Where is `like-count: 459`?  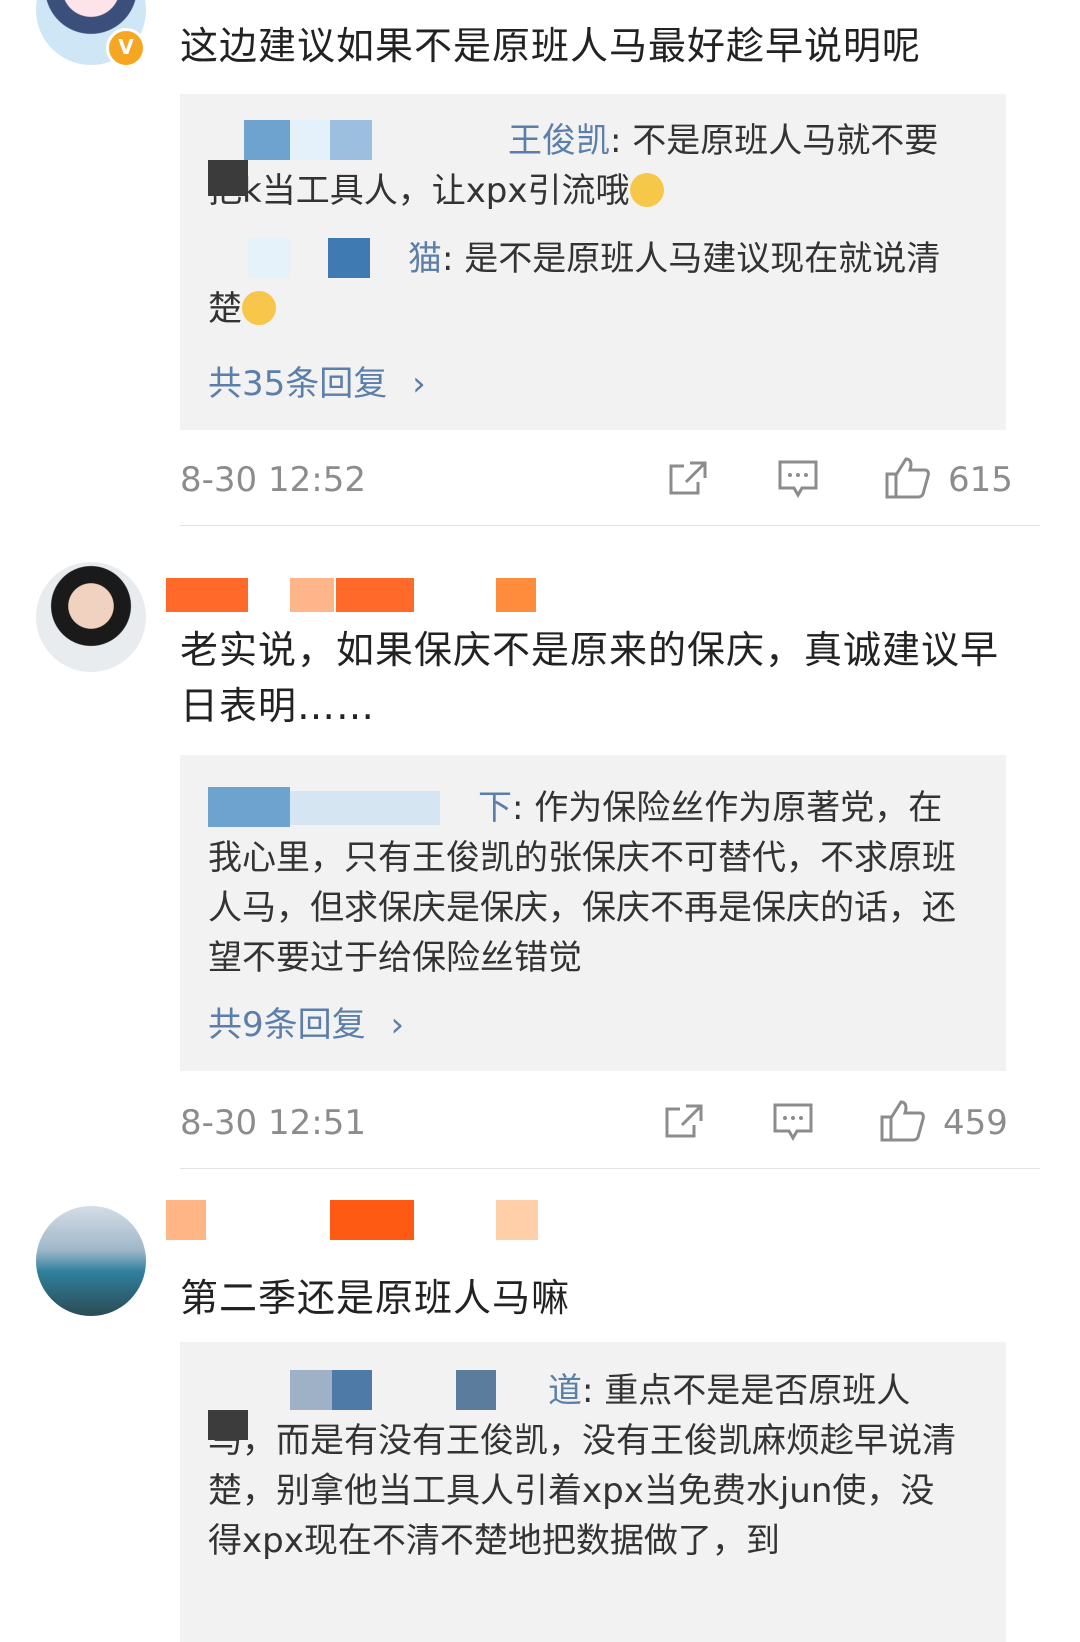
like-count: 459 is located at coordinates (975, 1123).